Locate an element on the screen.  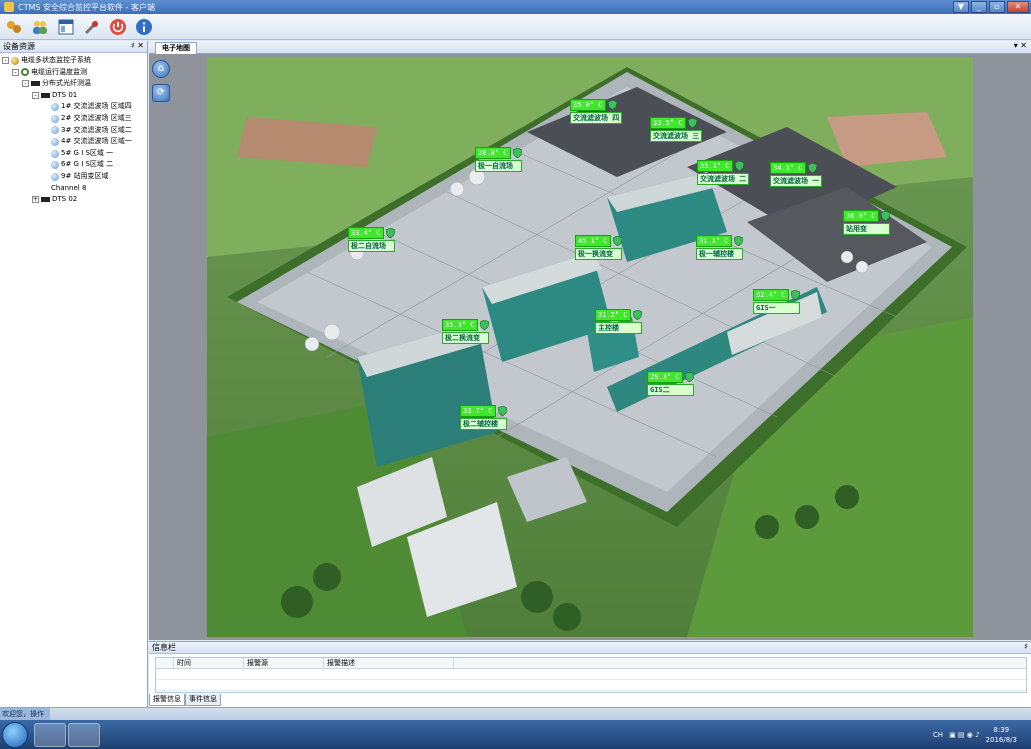
table-row is located at coordinates (591, 674).